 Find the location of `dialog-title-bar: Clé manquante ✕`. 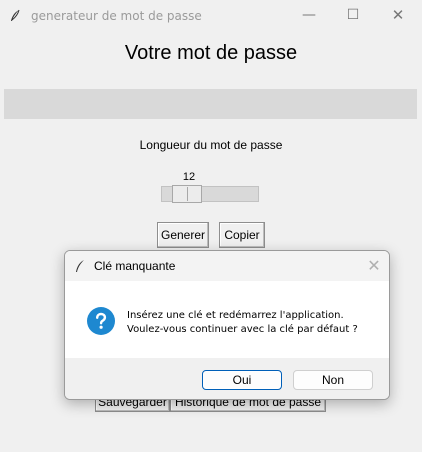

dialog-title-bar: Clé manquante ✕ is located at coordinates (227, 266).